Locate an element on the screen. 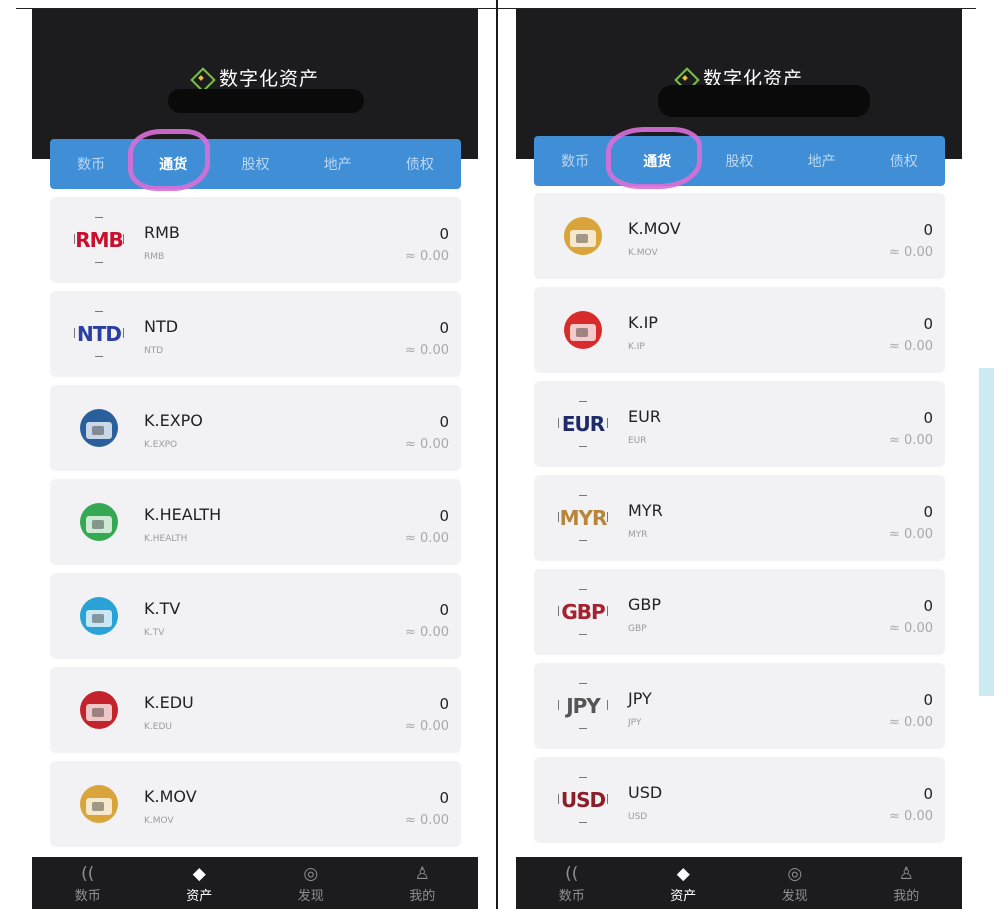  currency-icon: NTD is located at coordinates (99, 334).